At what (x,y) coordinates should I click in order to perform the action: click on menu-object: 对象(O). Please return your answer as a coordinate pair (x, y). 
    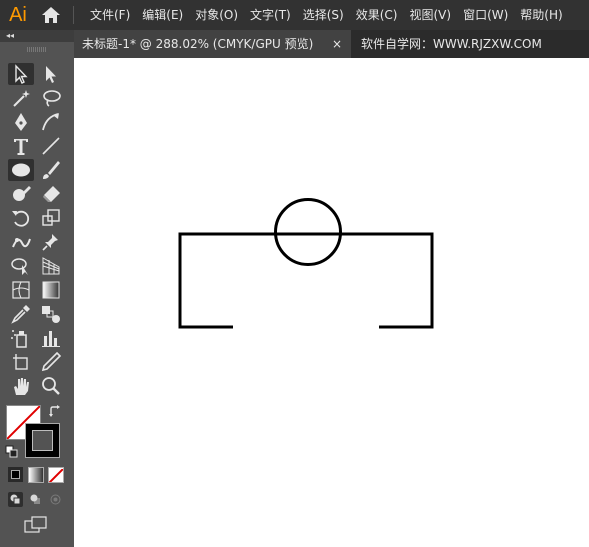
    Looking at the image, I should click on (216, 15).